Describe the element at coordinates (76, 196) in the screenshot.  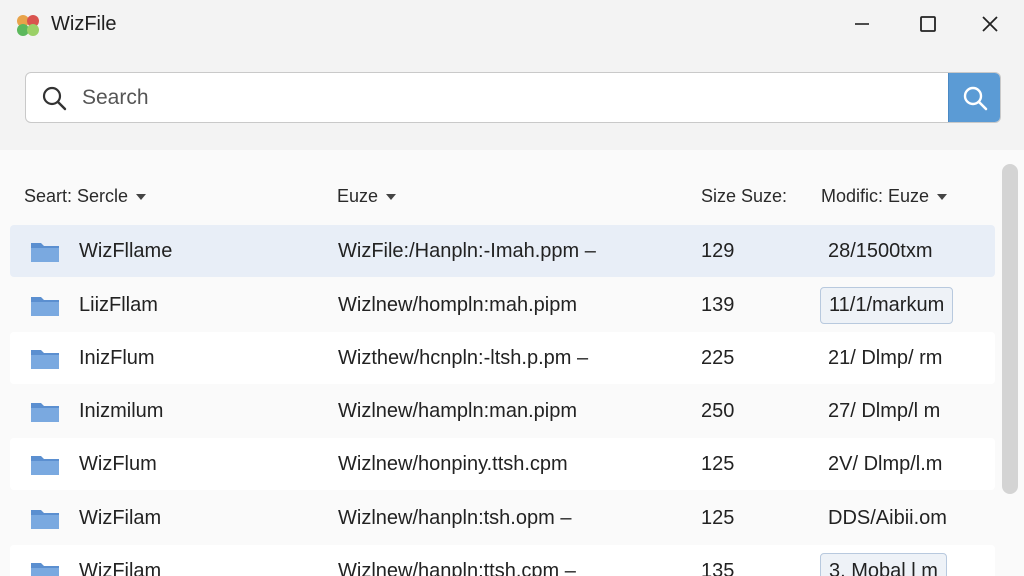
I see `column-header-label: Seart: Sercle` at that location.